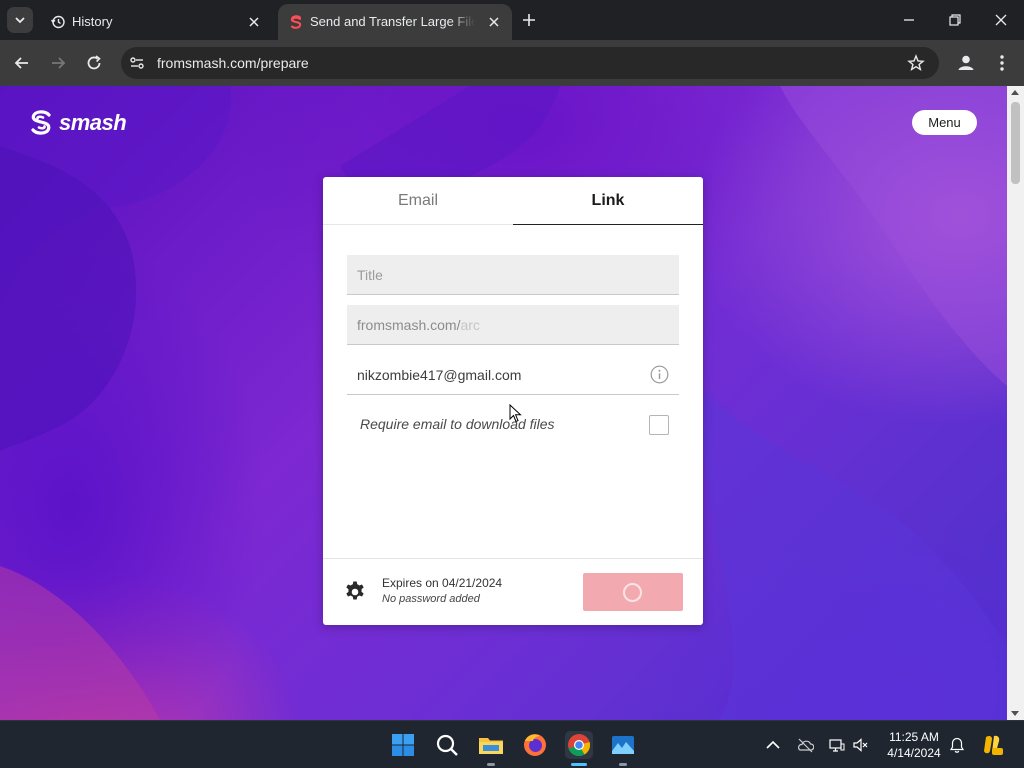  I want to click on tab-title: History, so click(92, 21).